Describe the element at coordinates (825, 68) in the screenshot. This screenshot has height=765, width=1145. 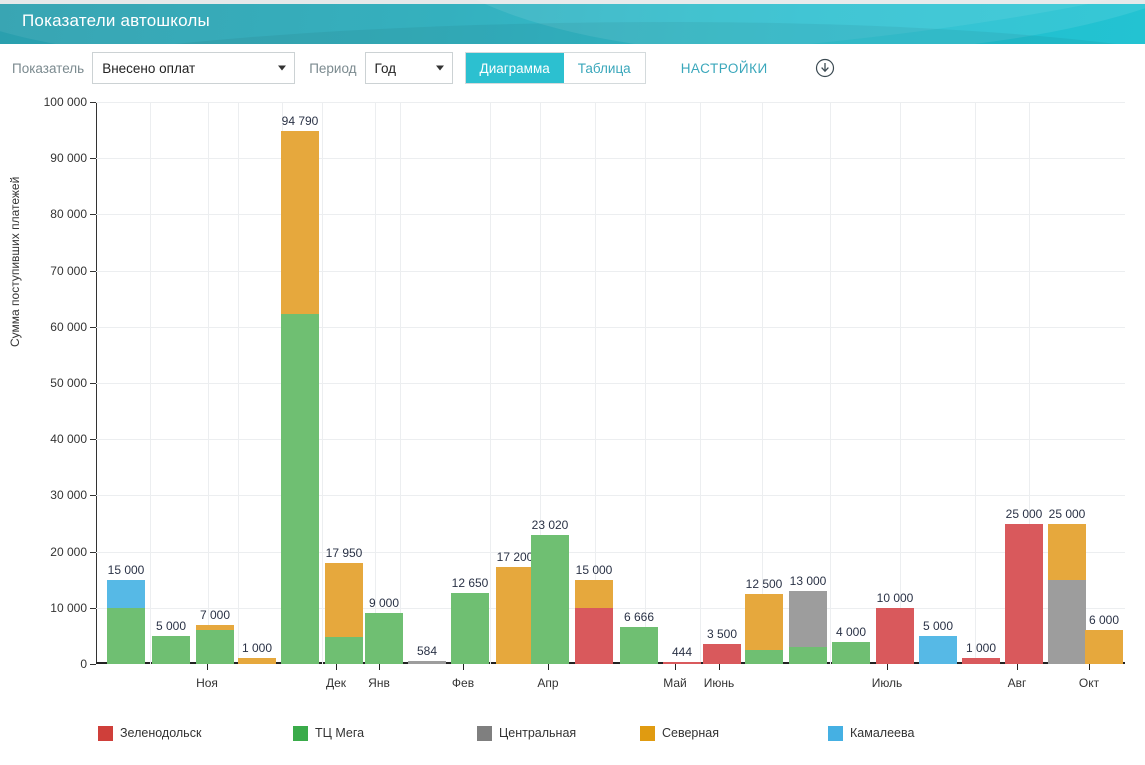
I see `download-circle-icon` at that location.